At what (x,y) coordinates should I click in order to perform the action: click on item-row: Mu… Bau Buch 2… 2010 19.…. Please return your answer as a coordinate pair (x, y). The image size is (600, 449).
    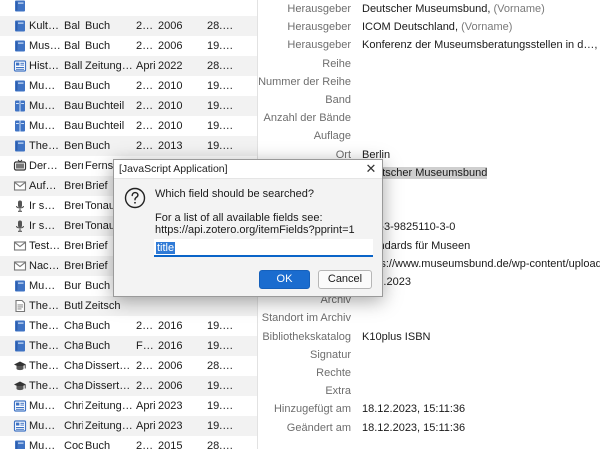
    Looking at the image, I should click on (128, 86).